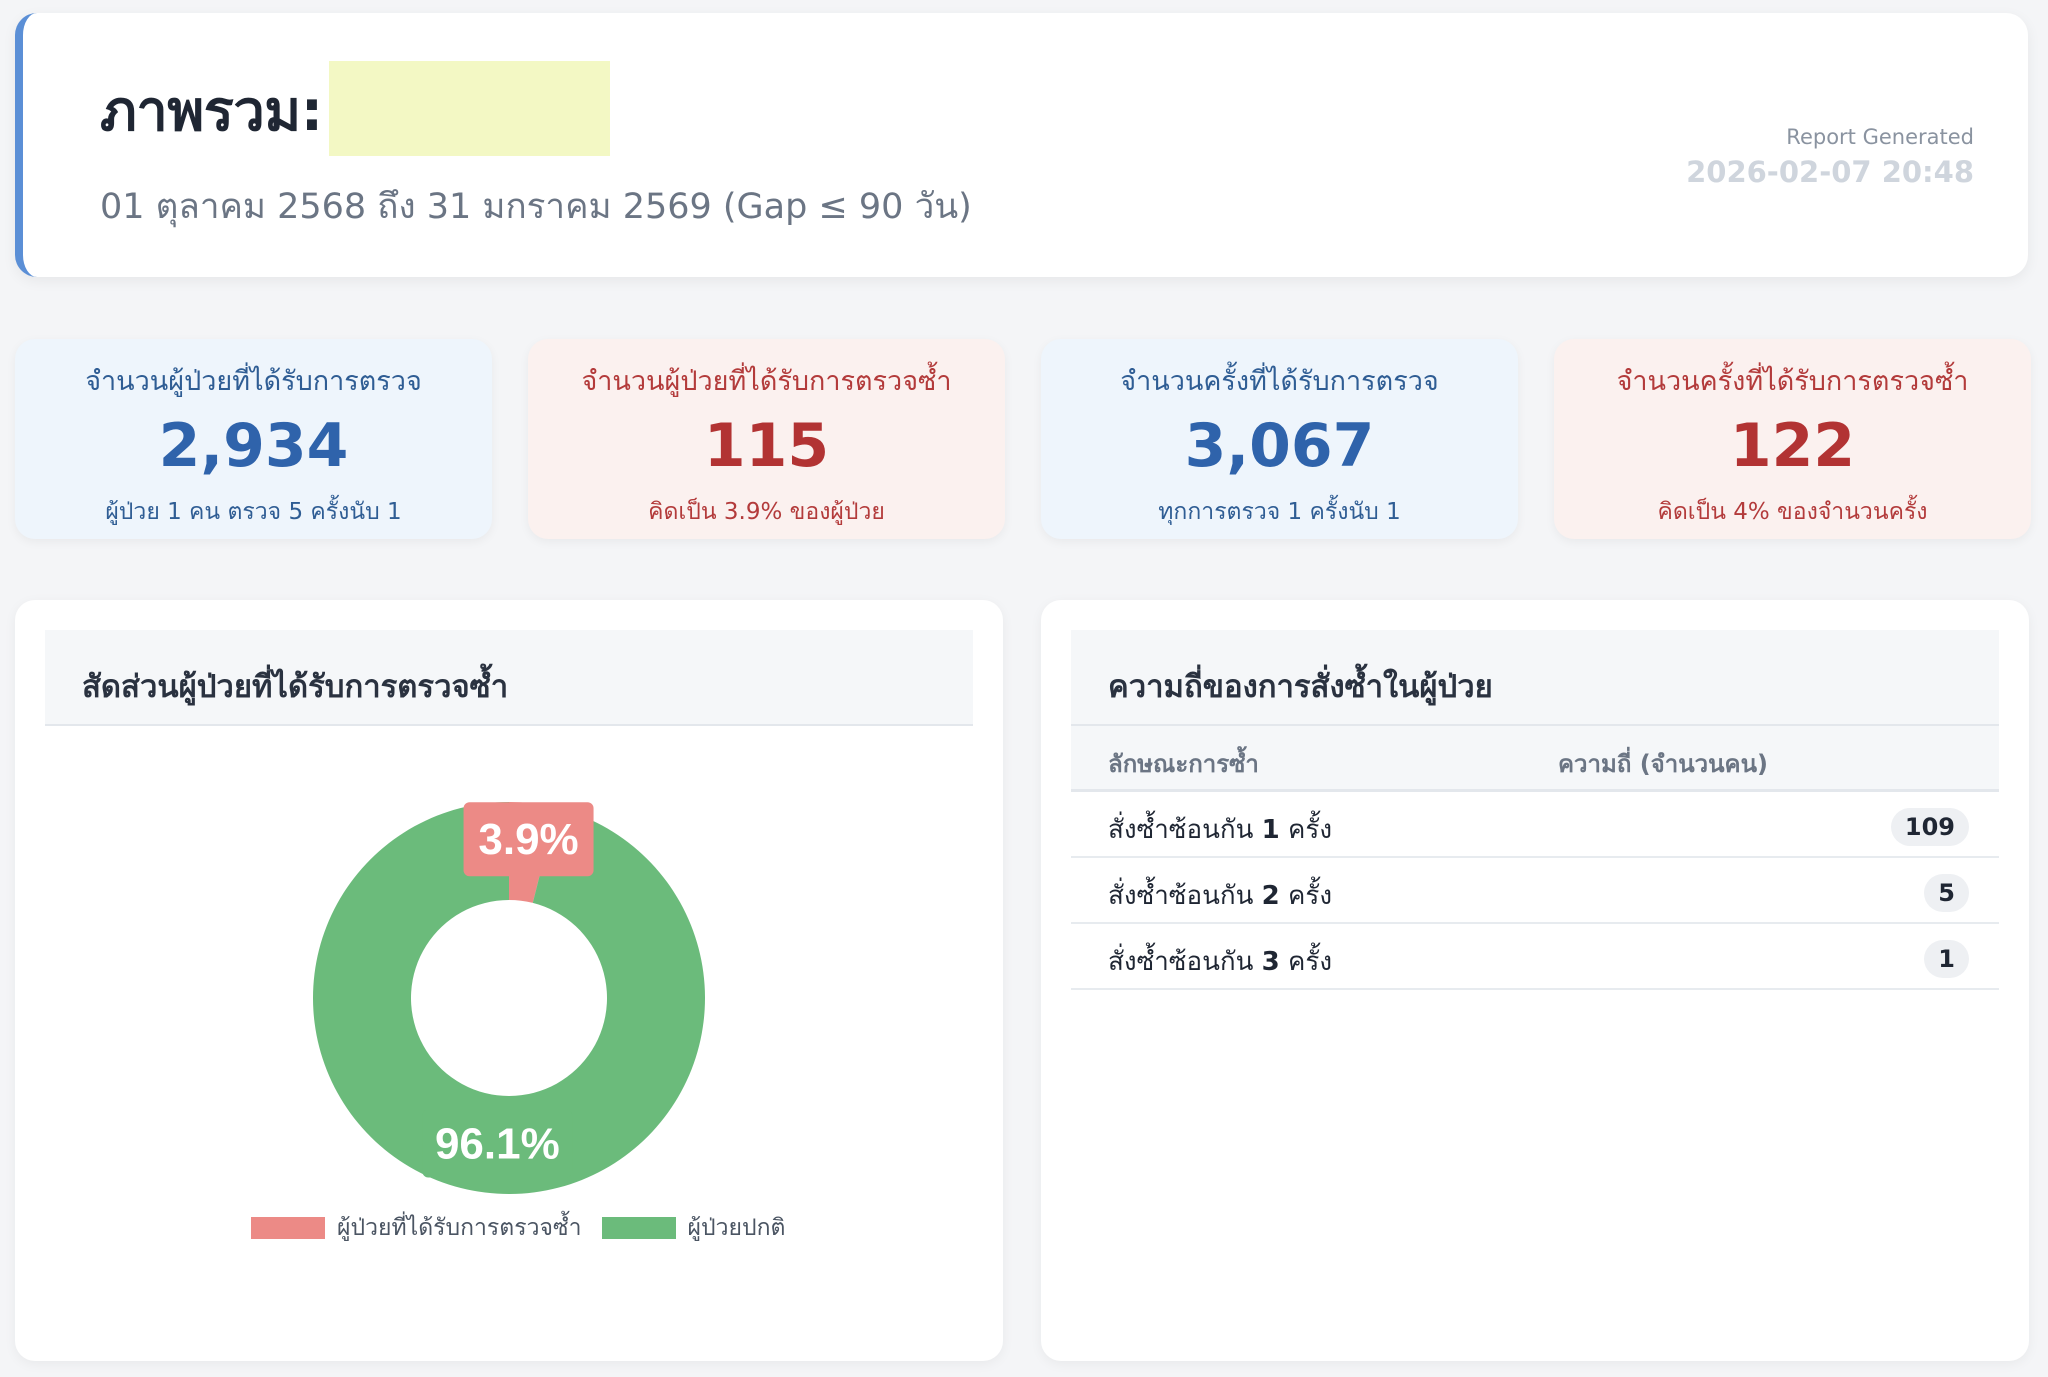 Image resolution: width=2048 pixels, height=1377 pixels. Describe the element at coordinates (1183, 764) in the screenshot. I see `column-header-type: ลักษณะการซ้ำ` at that location.